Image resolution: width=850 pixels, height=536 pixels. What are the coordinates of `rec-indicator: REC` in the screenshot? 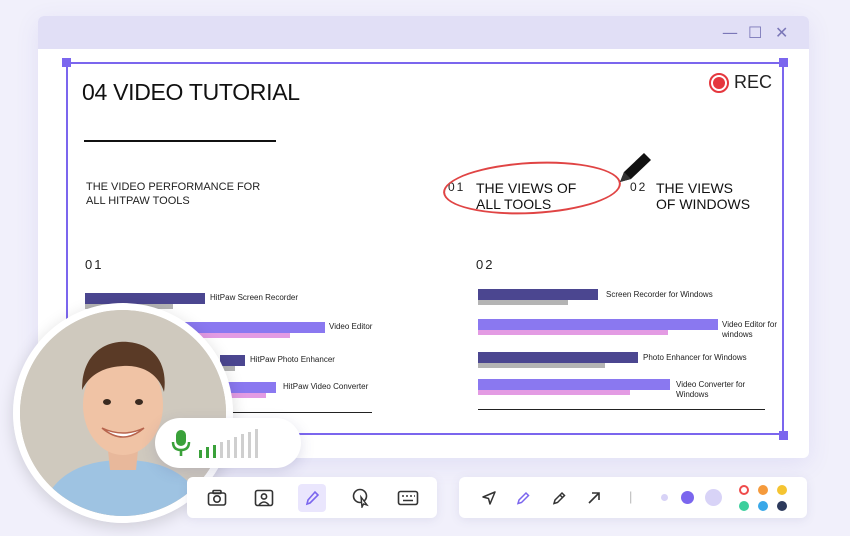 It's located at (740, 82).